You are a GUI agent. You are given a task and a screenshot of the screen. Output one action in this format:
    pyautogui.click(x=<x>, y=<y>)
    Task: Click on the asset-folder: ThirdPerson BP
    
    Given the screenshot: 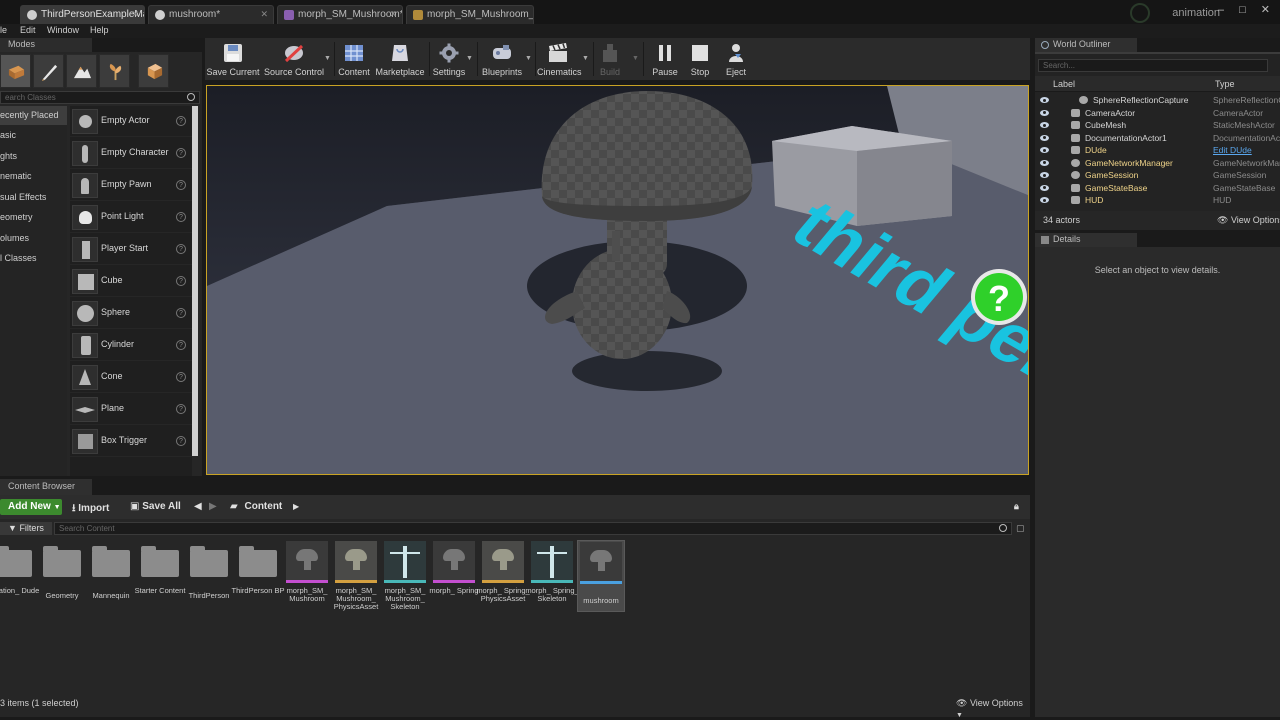 What is the action you would take?
    pyautogui.click(x=258, y=576)
    